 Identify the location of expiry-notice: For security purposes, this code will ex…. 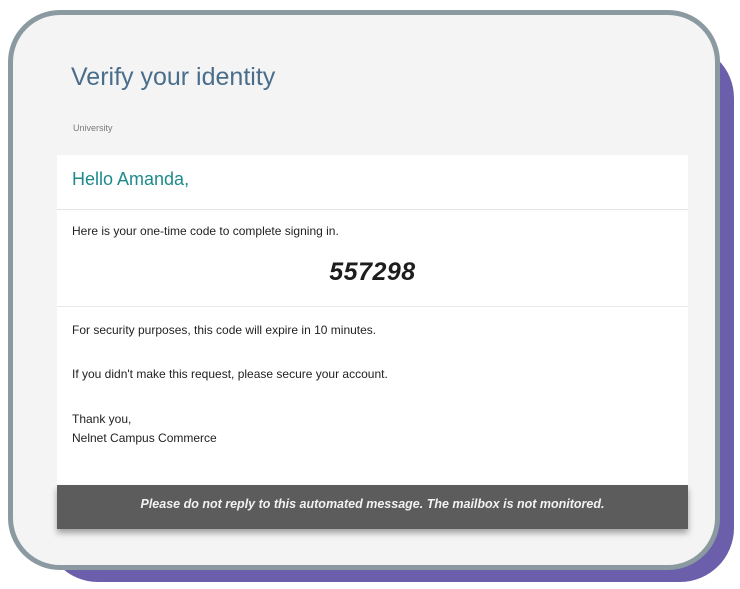
(224, 330).